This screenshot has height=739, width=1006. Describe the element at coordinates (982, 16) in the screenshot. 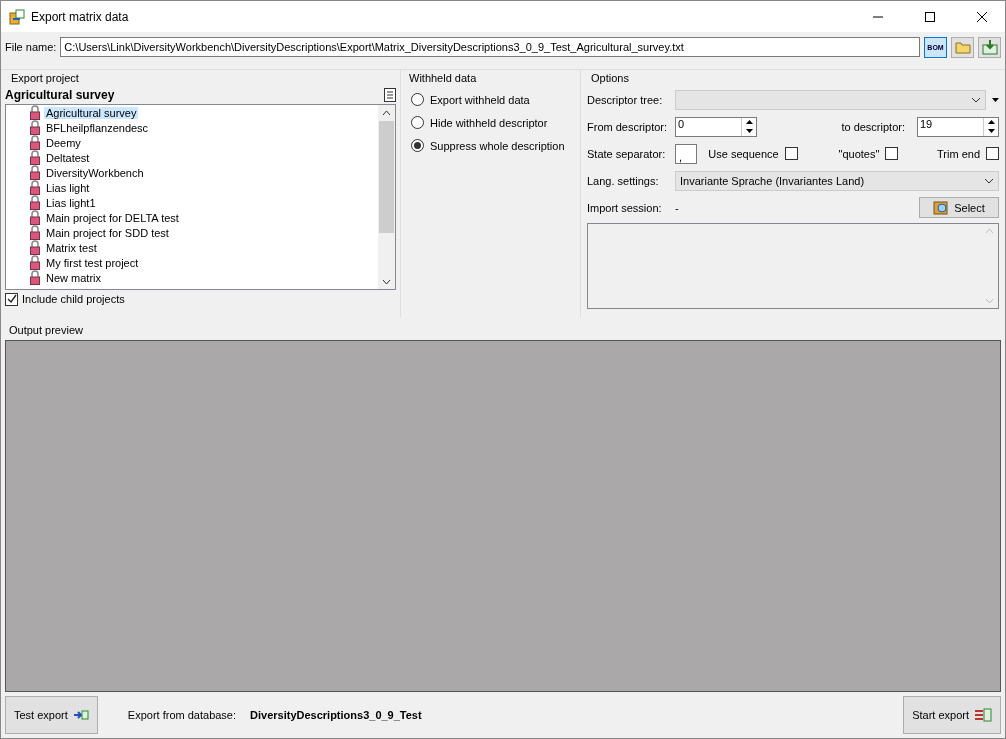

I see `close-icon` at that location.